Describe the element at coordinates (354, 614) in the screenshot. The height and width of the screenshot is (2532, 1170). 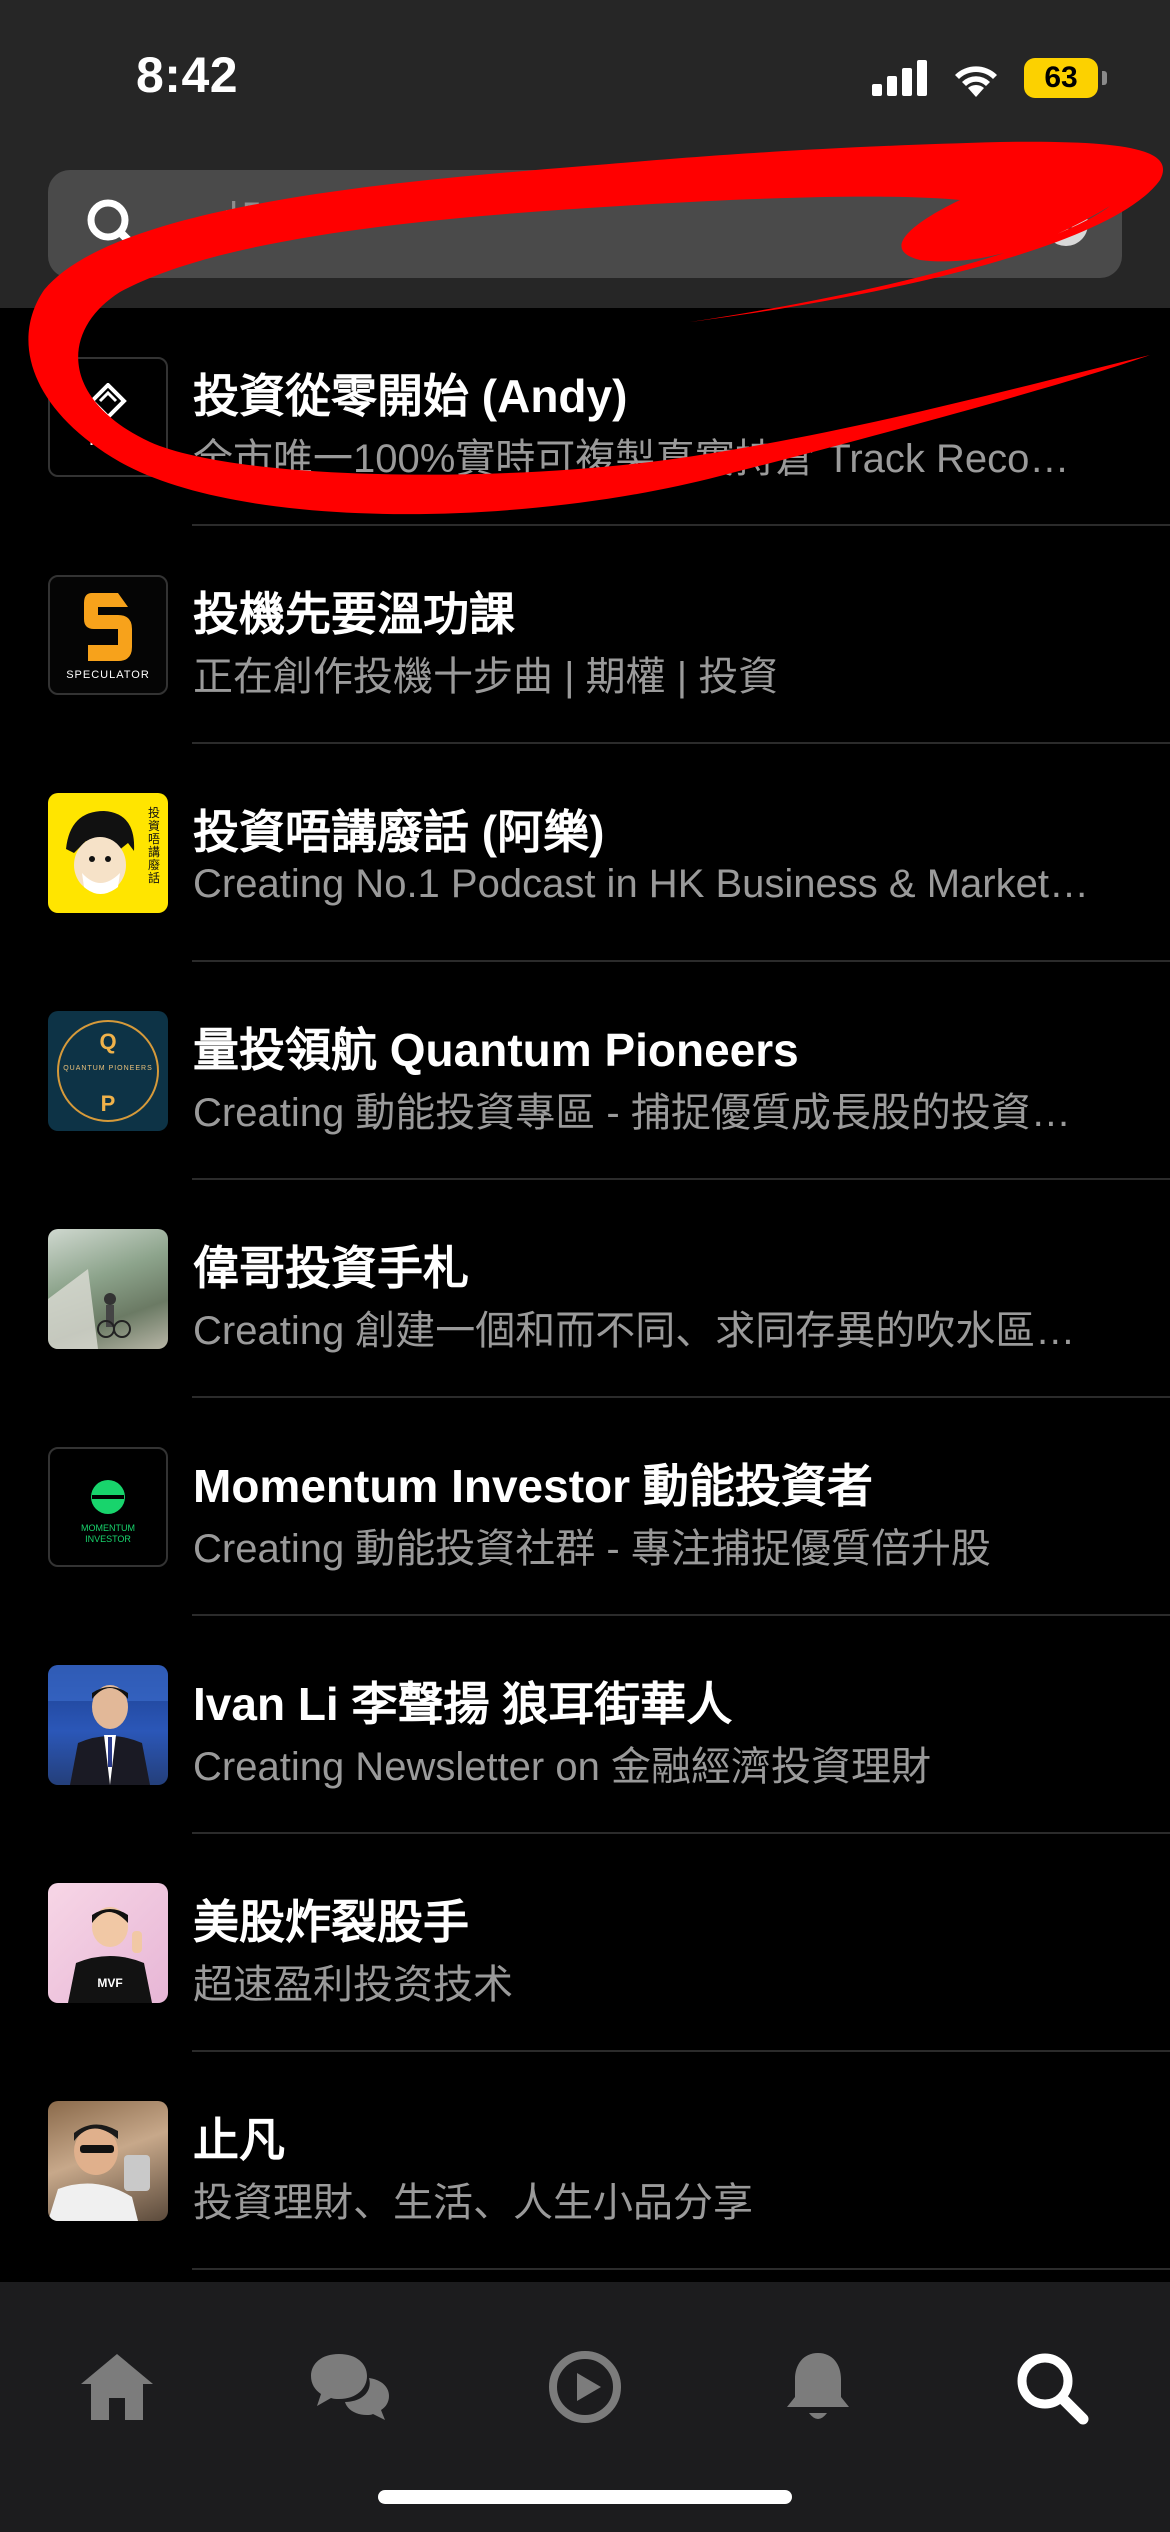
I see `result-title: 投機先要溫功課` at that location.